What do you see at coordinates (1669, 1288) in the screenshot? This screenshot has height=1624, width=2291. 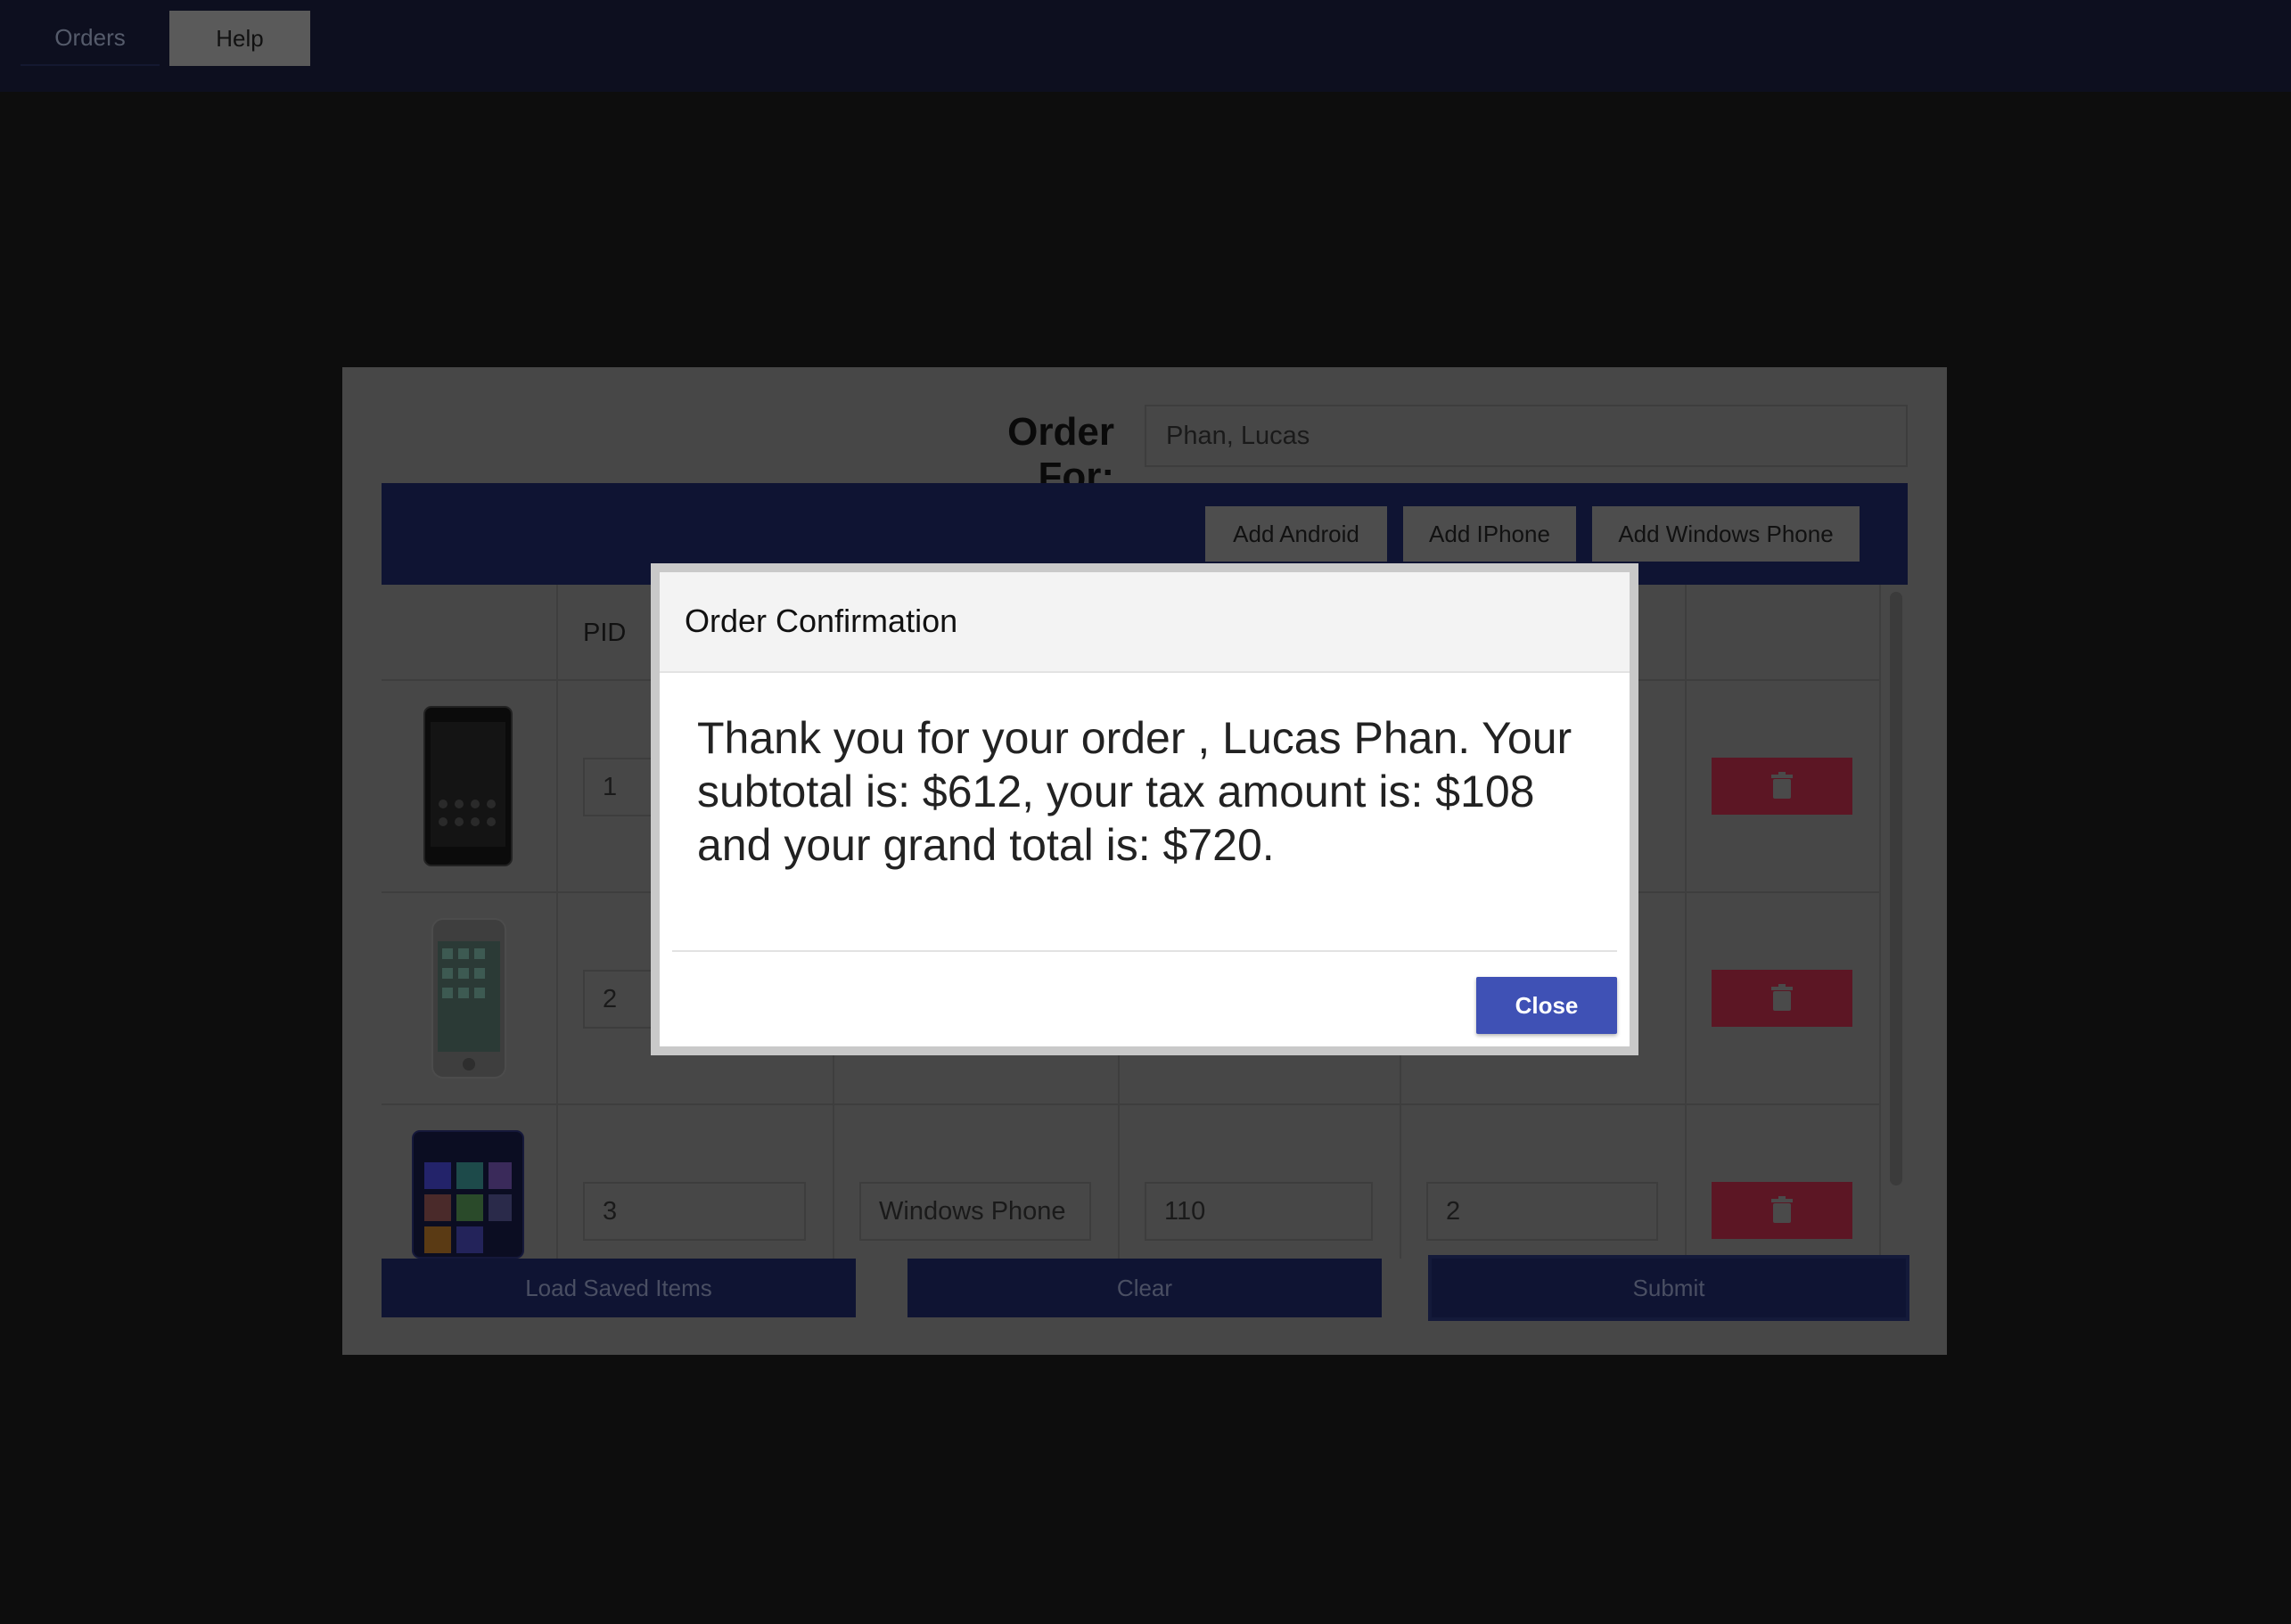 I see `submit-button: Submit` at bounding box center [1669, 1288].